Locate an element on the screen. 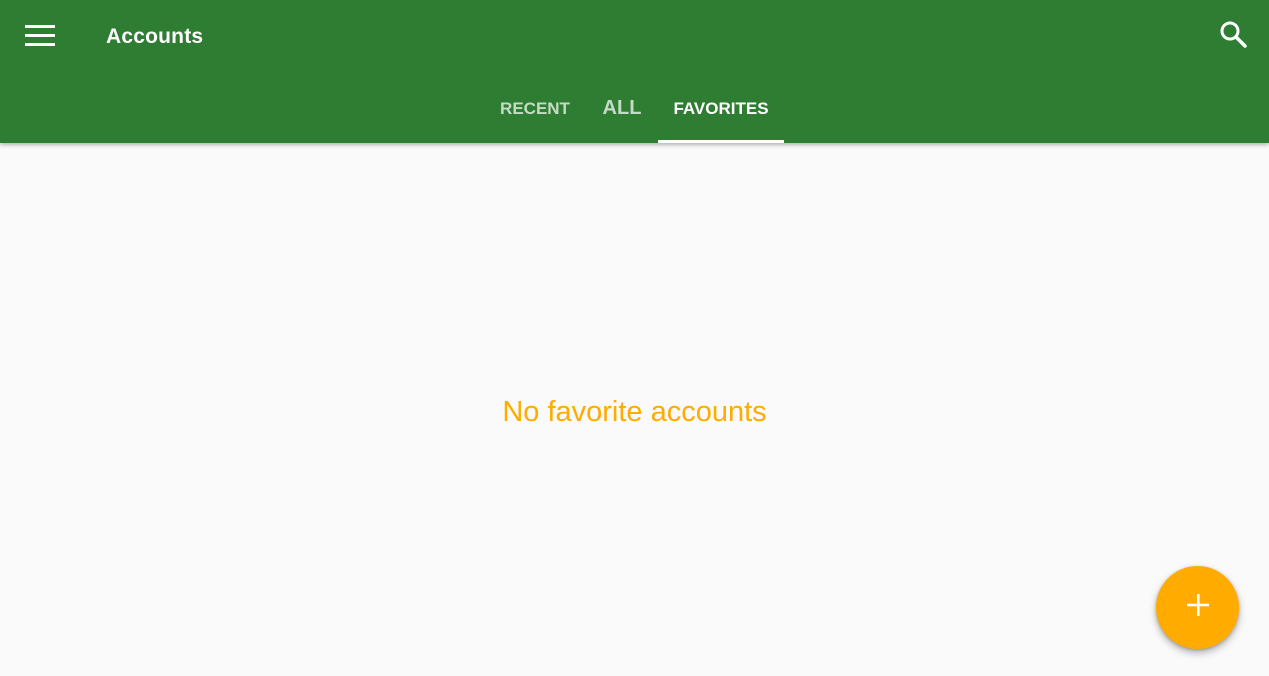 This screenshot has height=676, width=1269. tab-bar: RECENT ALL FAVORITES is located at coordinates (634, 110).